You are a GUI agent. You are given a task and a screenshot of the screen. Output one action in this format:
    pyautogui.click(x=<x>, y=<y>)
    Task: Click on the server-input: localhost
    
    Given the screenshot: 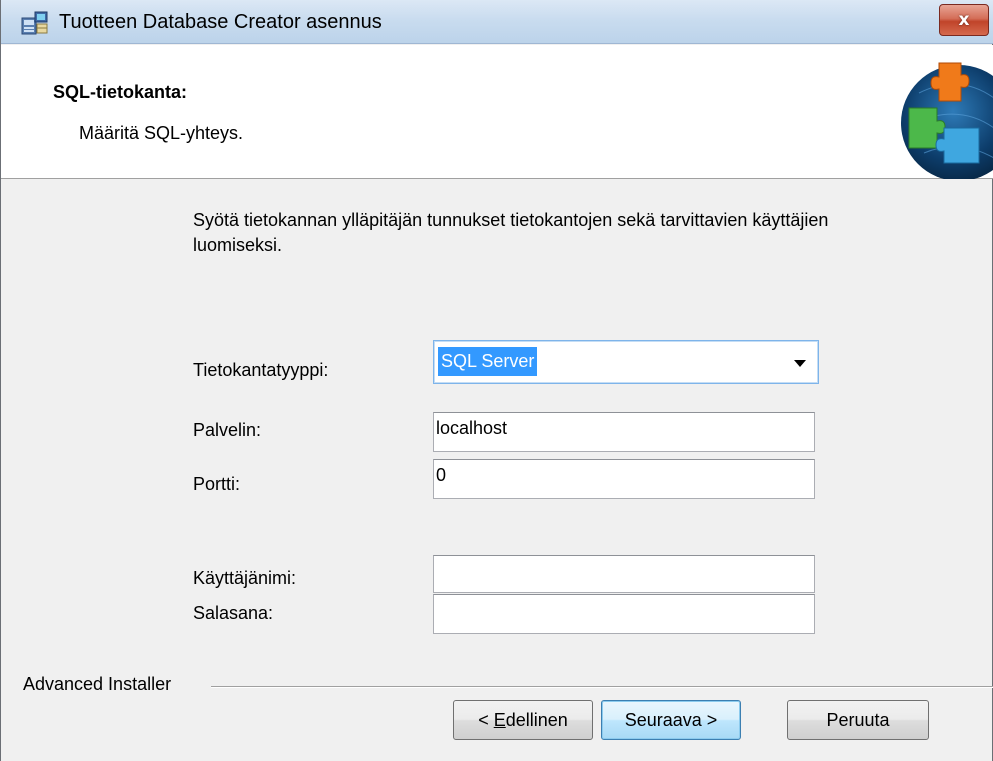 What is the action you would take?
    pyautogui.click(x=624, y=432)
    